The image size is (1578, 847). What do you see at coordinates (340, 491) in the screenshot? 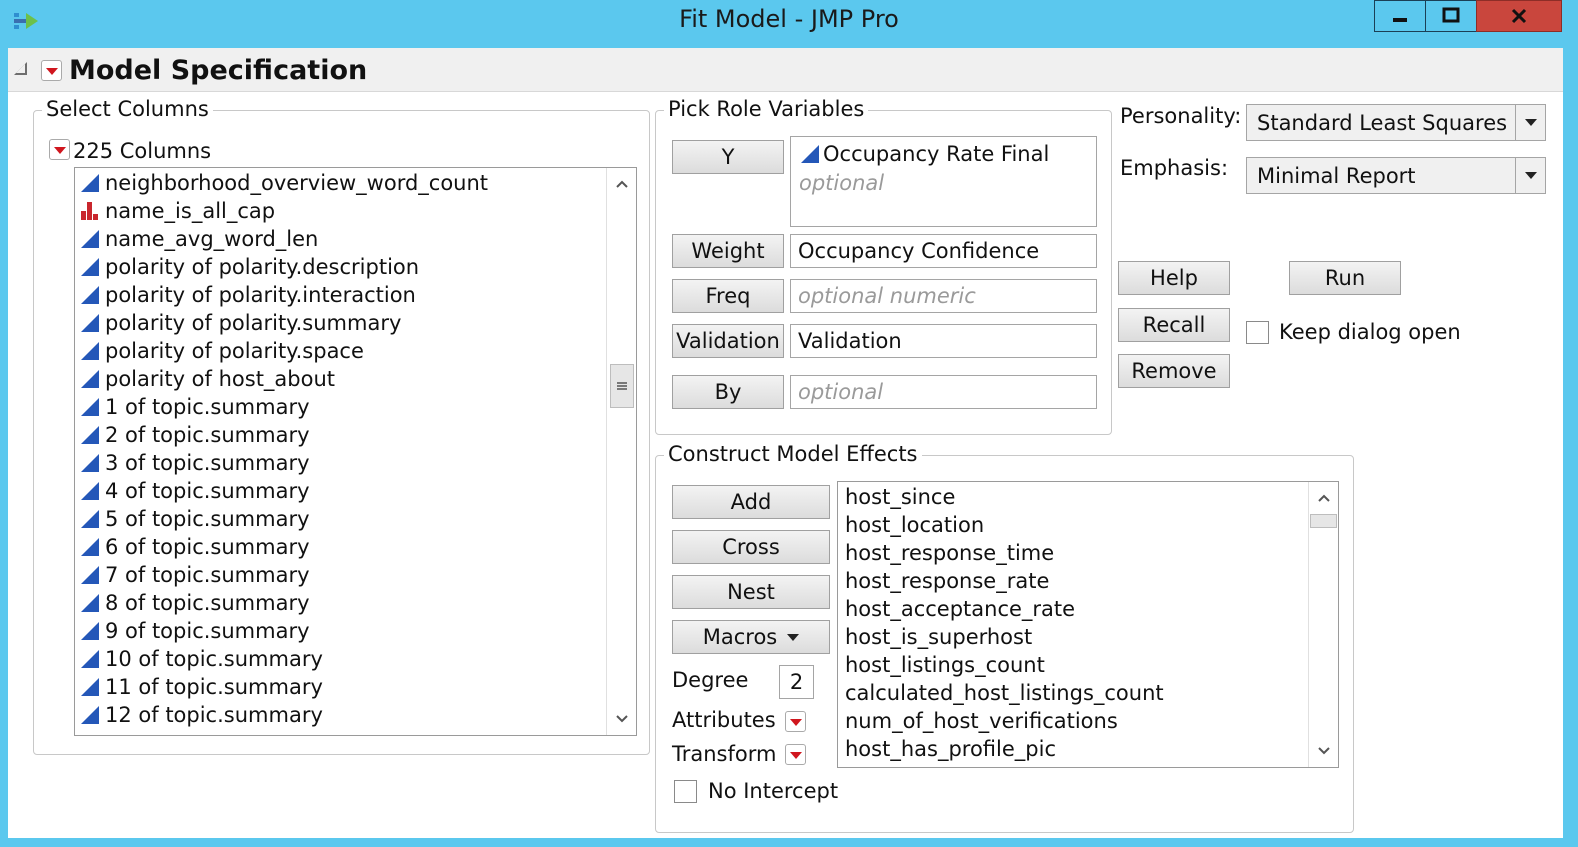
I see `column-list-item: 4 of topic.summary` at bounding box center [340, 491].